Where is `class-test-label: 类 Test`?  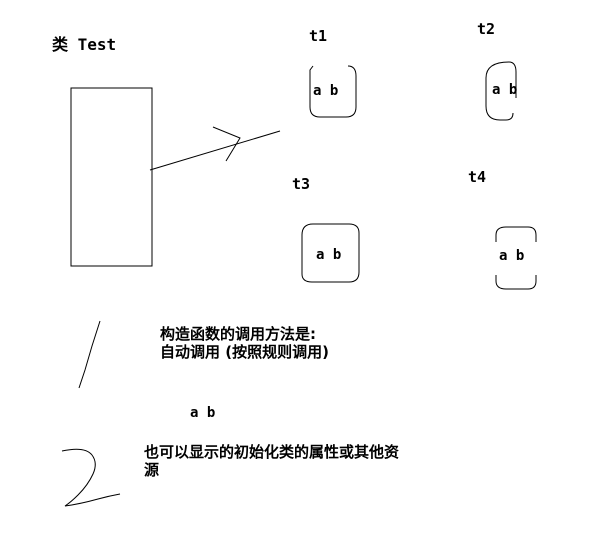
class-test-label: 类 Test is located at coordinates (84, 44).